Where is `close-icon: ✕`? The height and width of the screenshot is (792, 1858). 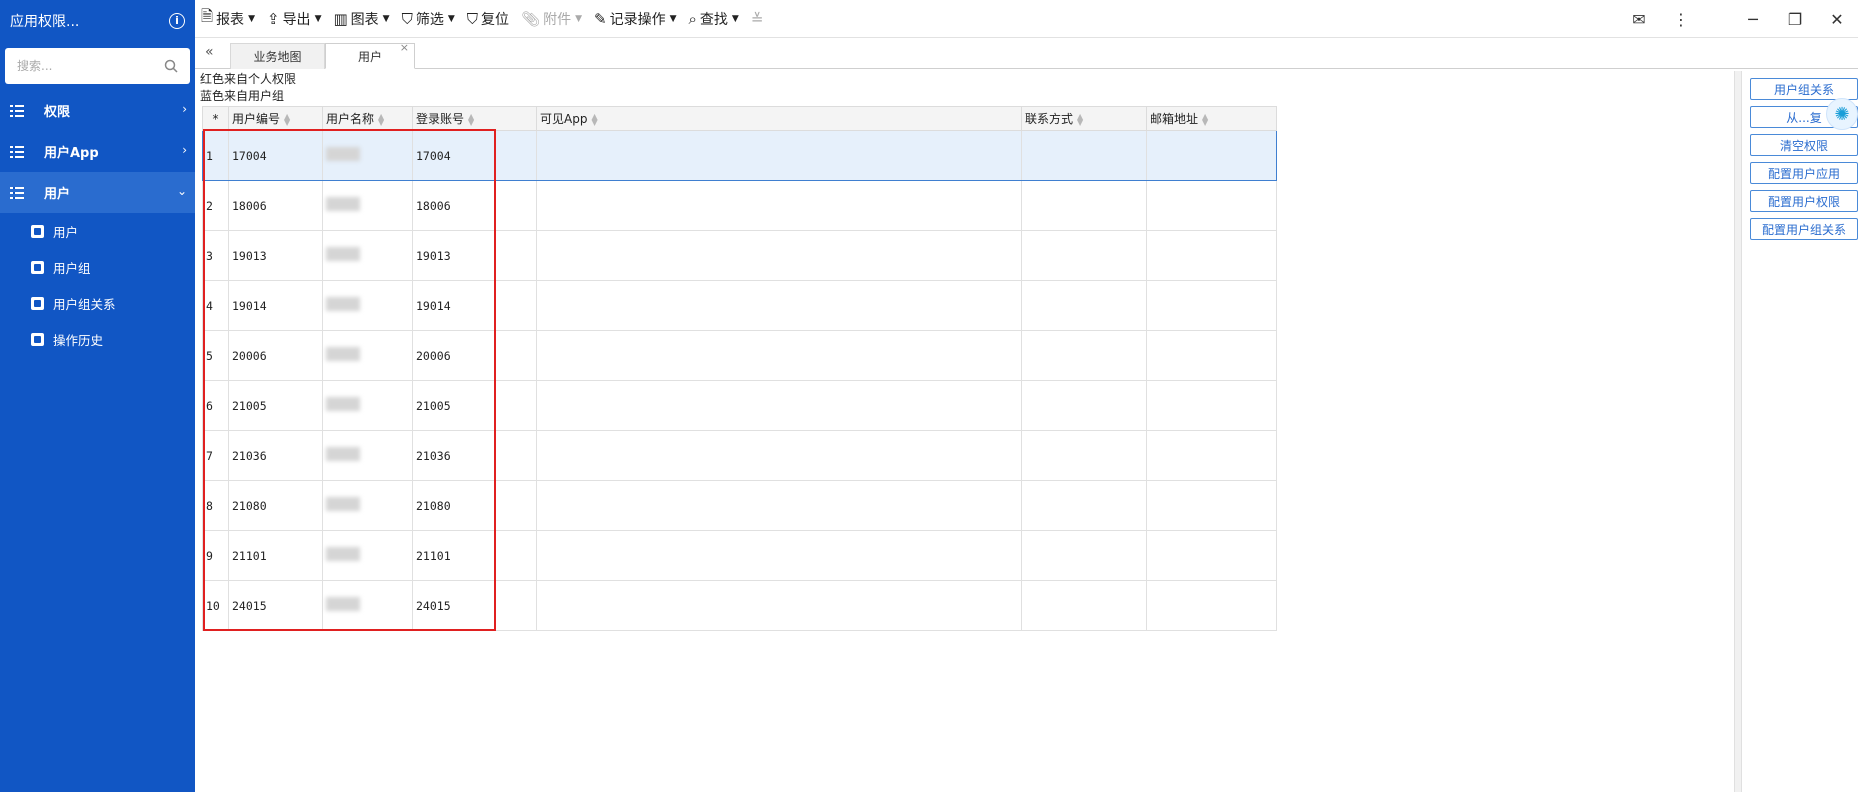 close-icon: ✕ is located at coordinates (1837, 19).